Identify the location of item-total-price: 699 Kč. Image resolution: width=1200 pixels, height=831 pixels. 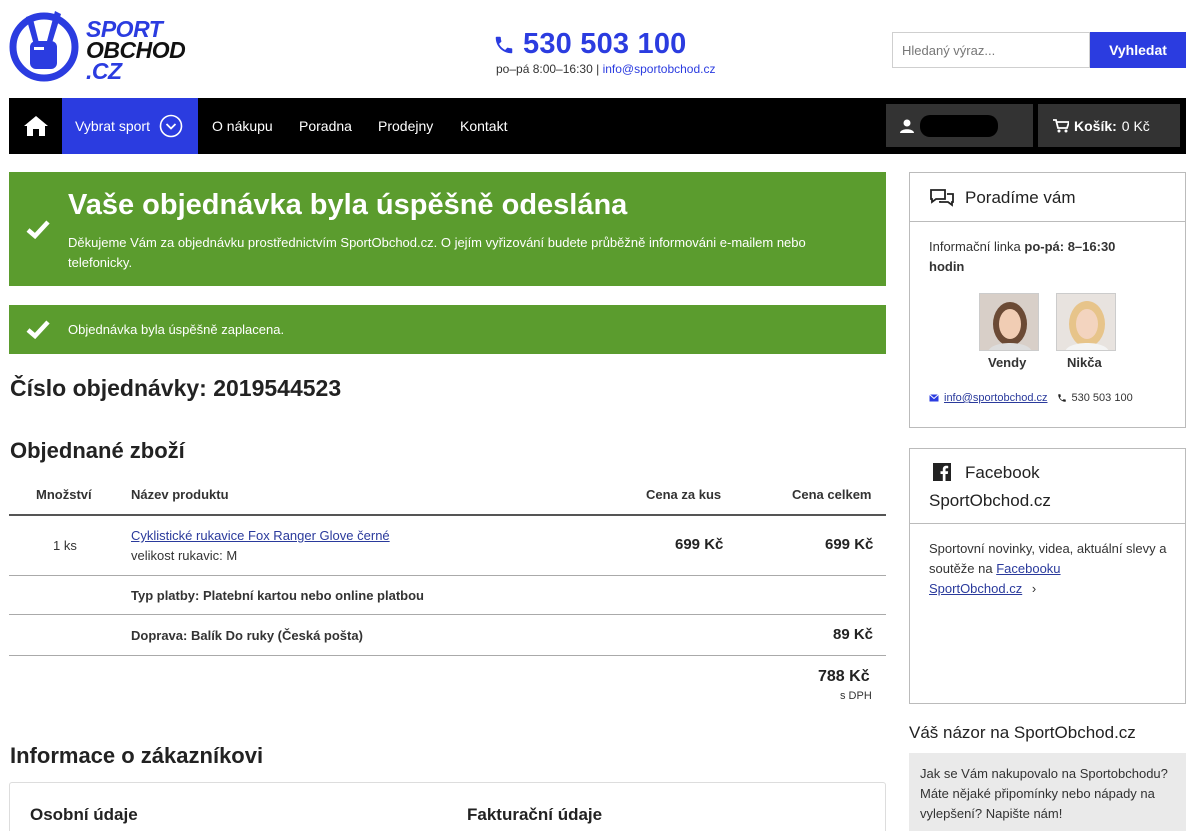
(849, 544).